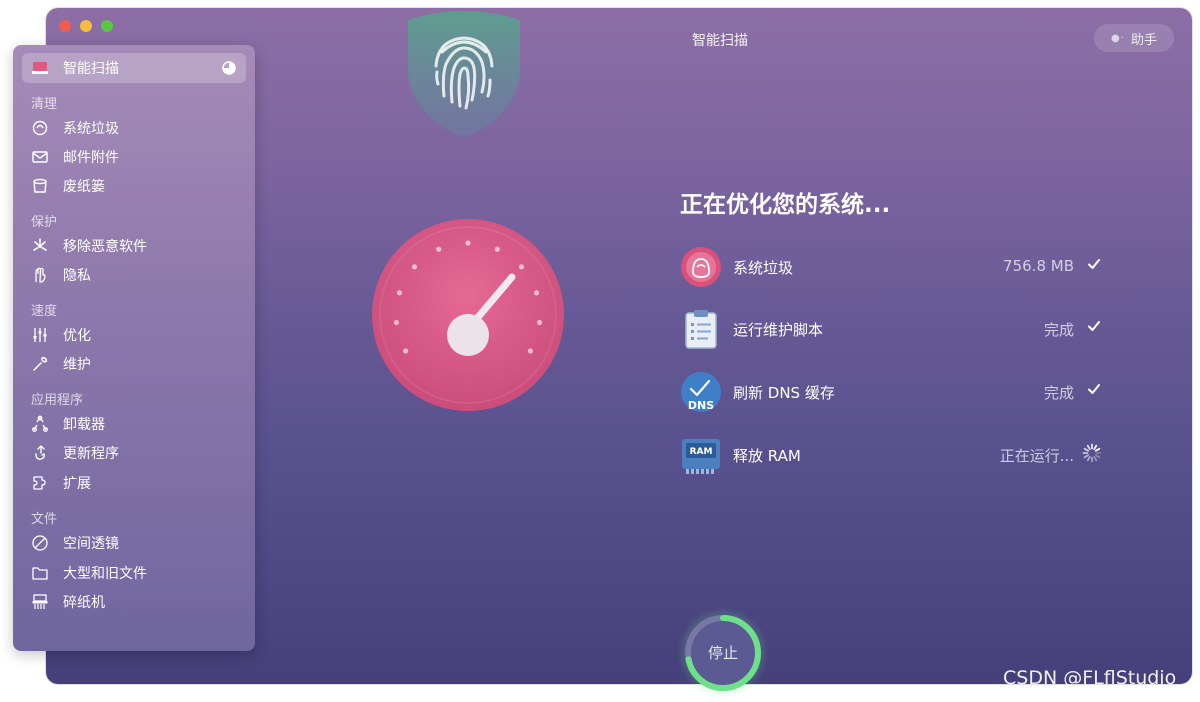  Describe the element at coordinates (91, 454) in the screenshot. I see `sidebar-item-label: 更新程序` at that location.